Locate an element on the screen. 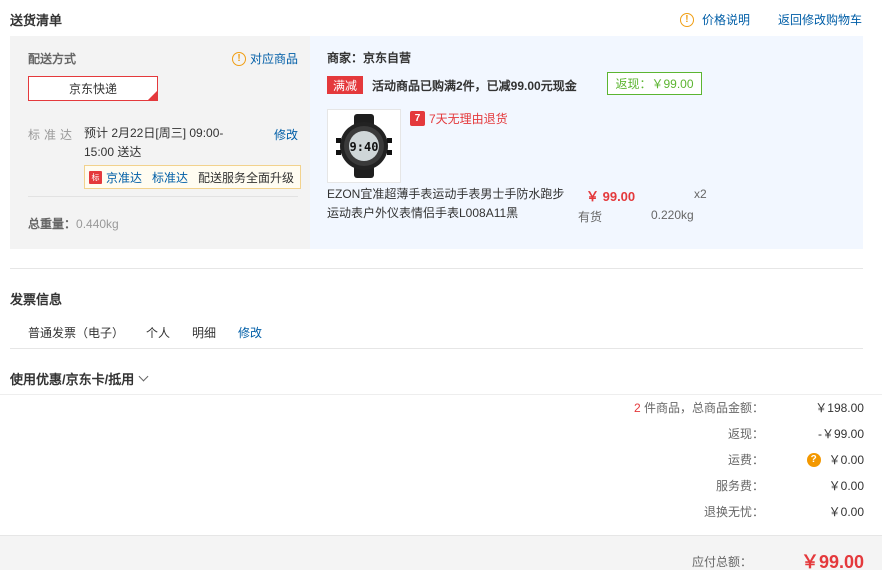 This screenshot has height=570, width=882. cashback-label: 返现： is located at coordinates (745, 434).